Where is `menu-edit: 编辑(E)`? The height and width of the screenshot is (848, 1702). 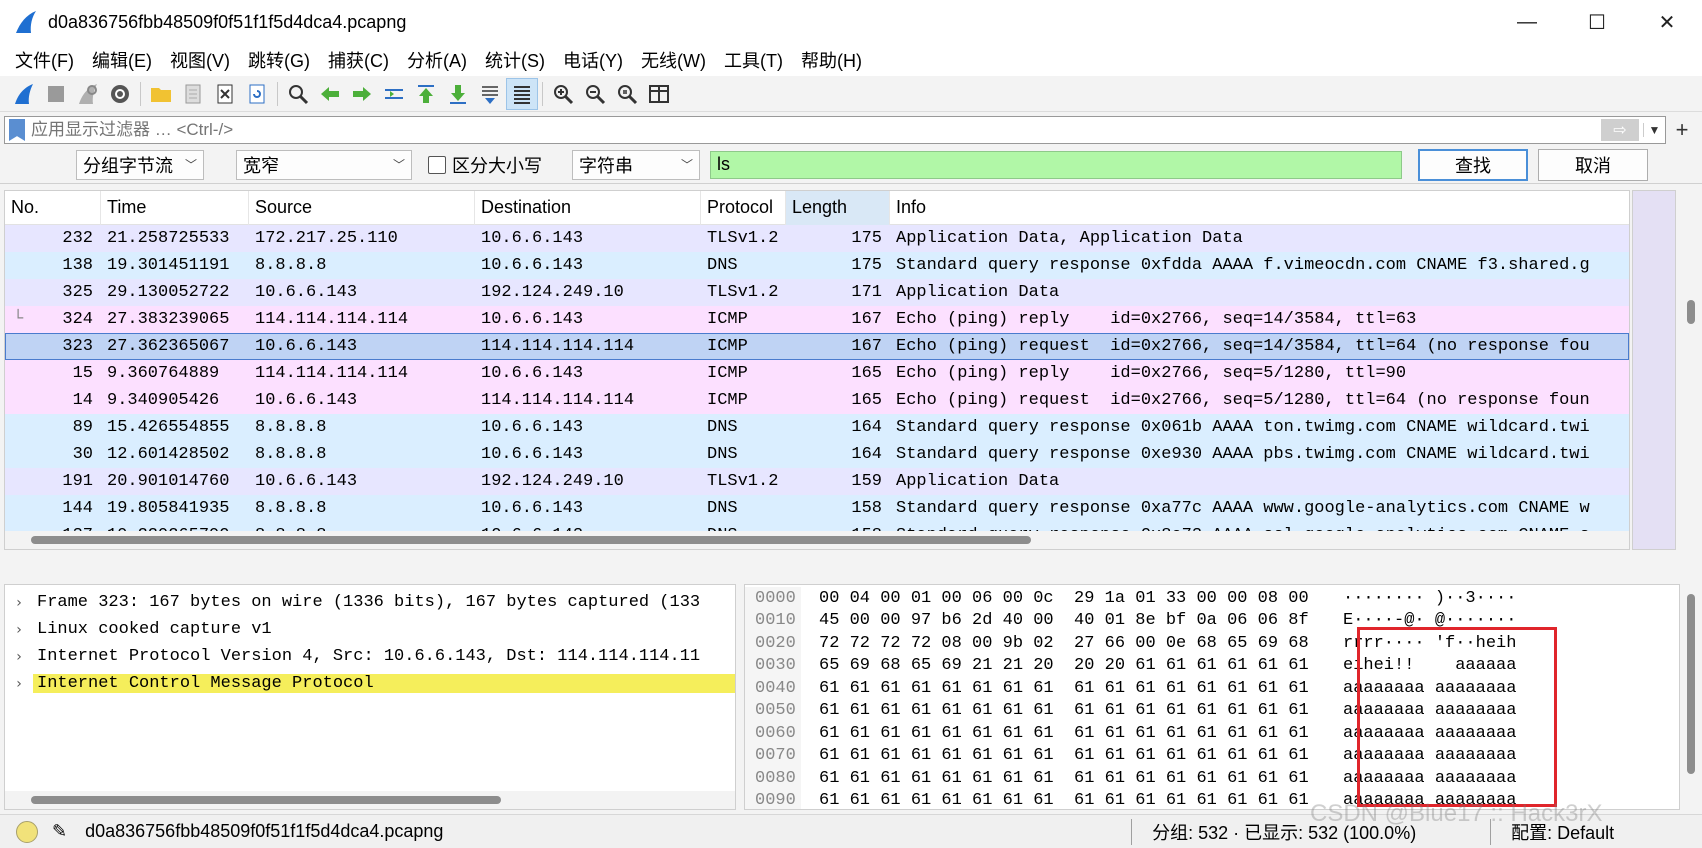
menu-edit: 编辑(E) is located at coordinates (122, 60).